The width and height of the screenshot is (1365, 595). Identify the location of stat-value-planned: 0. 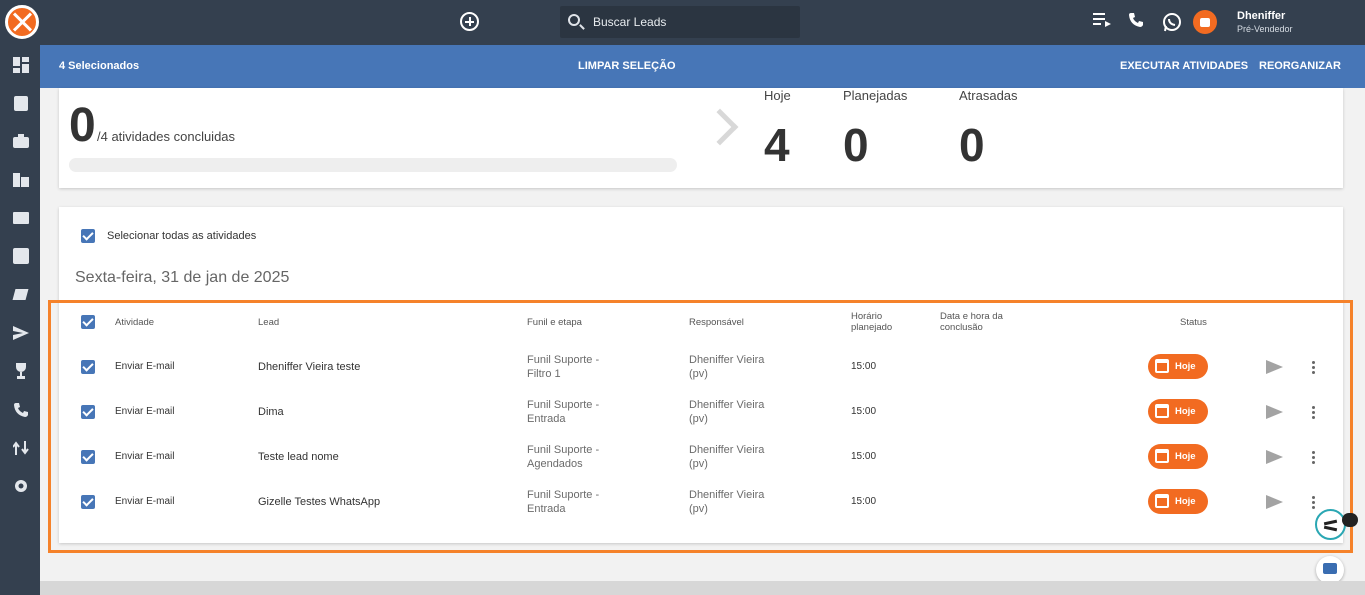
(856, 145).